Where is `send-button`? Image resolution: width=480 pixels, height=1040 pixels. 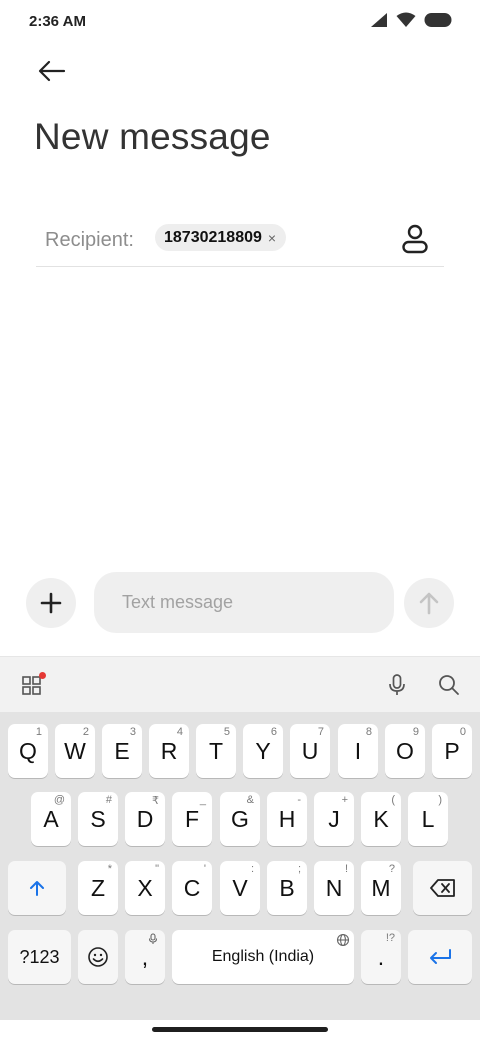
send-button is located at coordinates (429, 603).